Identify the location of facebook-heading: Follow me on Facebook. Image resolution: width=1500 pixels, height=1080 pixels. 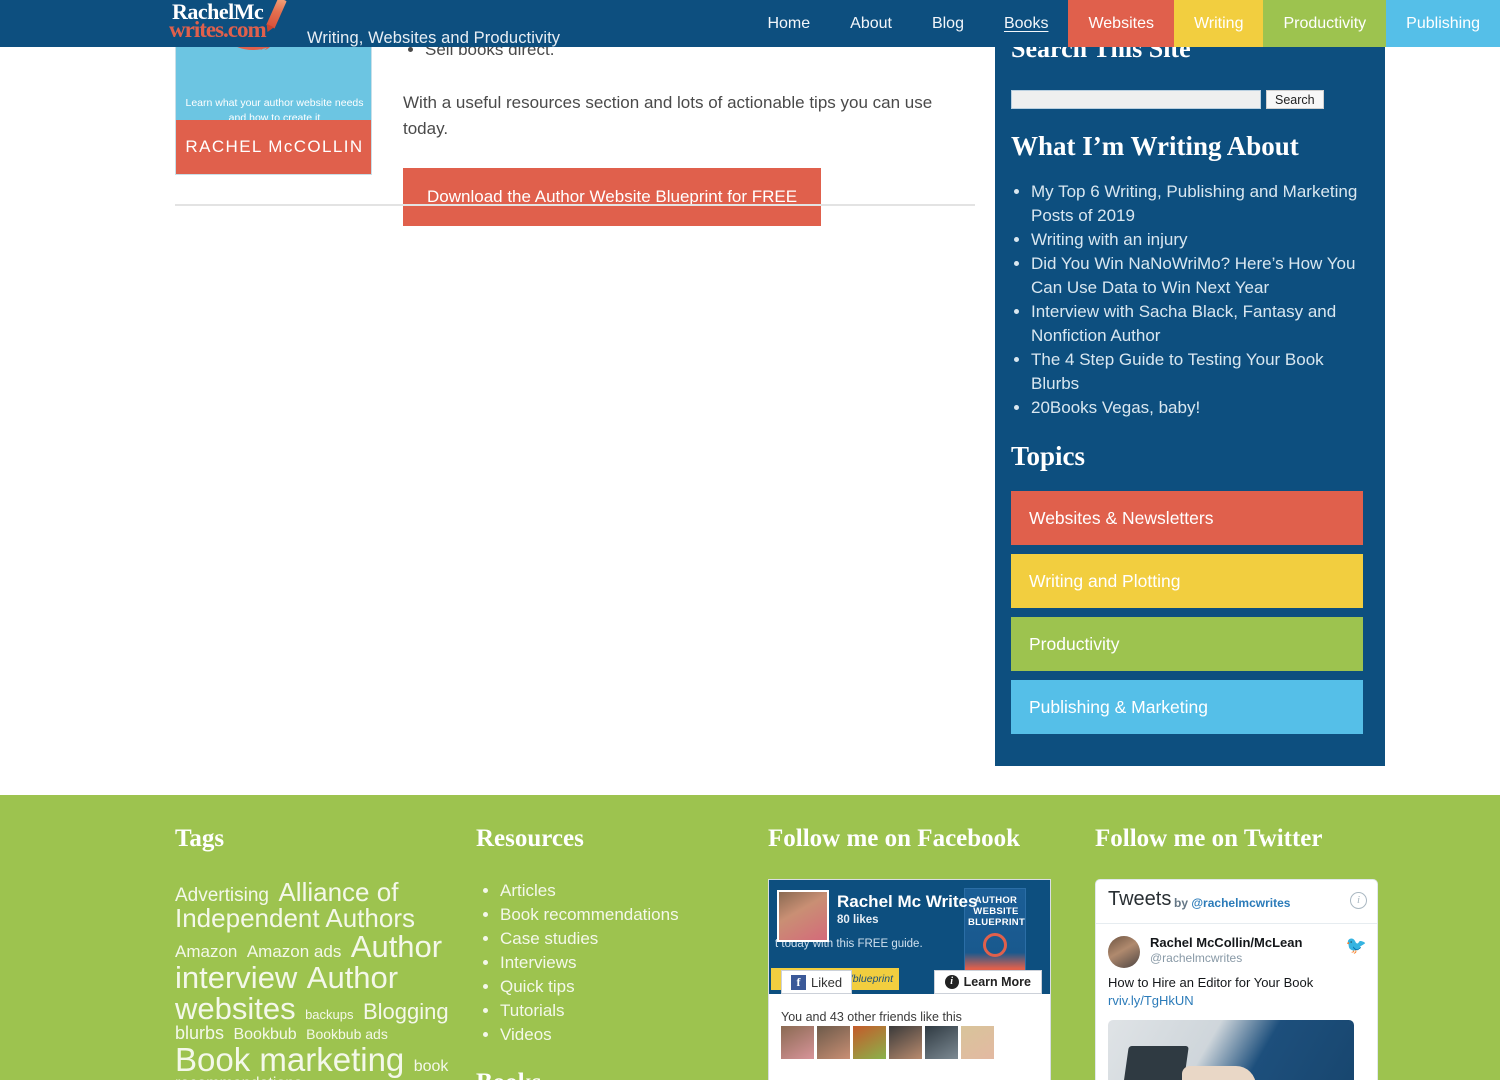
(894, 838).